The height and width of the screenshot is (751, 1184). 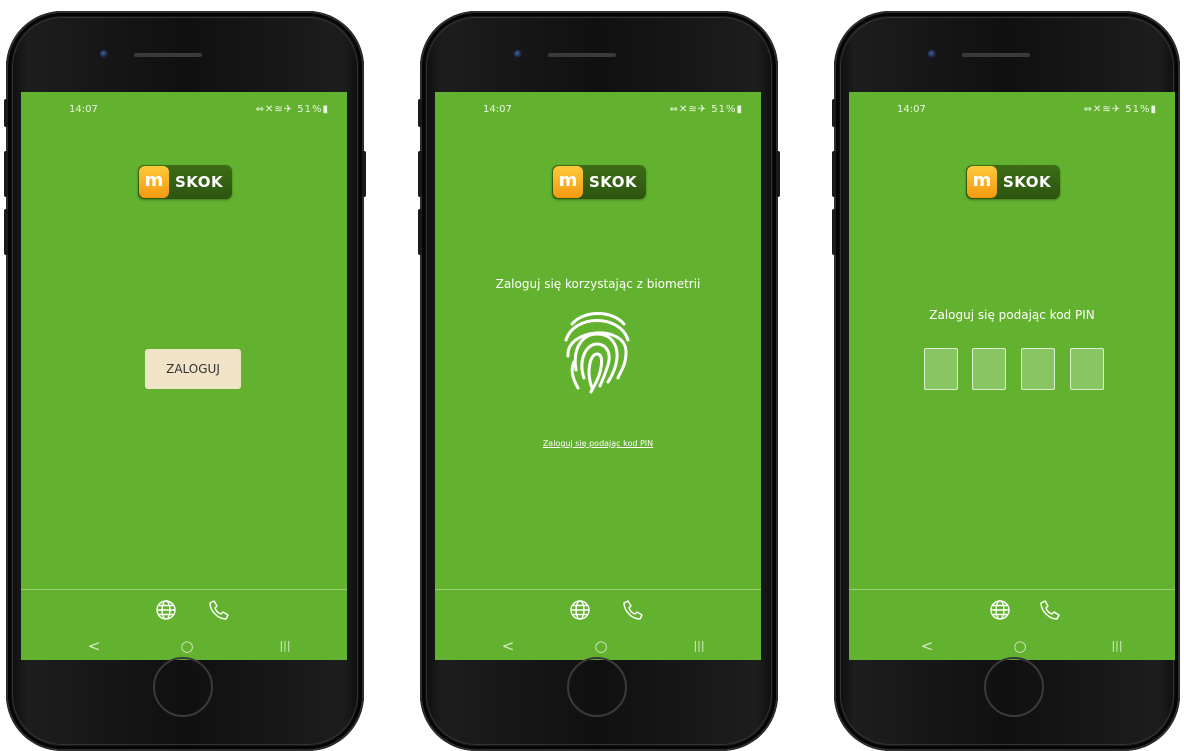 What do you see at coordinates (597, 351) in the screenshot?
I see `fingerprint-icon` at bounding box center [597, 351].